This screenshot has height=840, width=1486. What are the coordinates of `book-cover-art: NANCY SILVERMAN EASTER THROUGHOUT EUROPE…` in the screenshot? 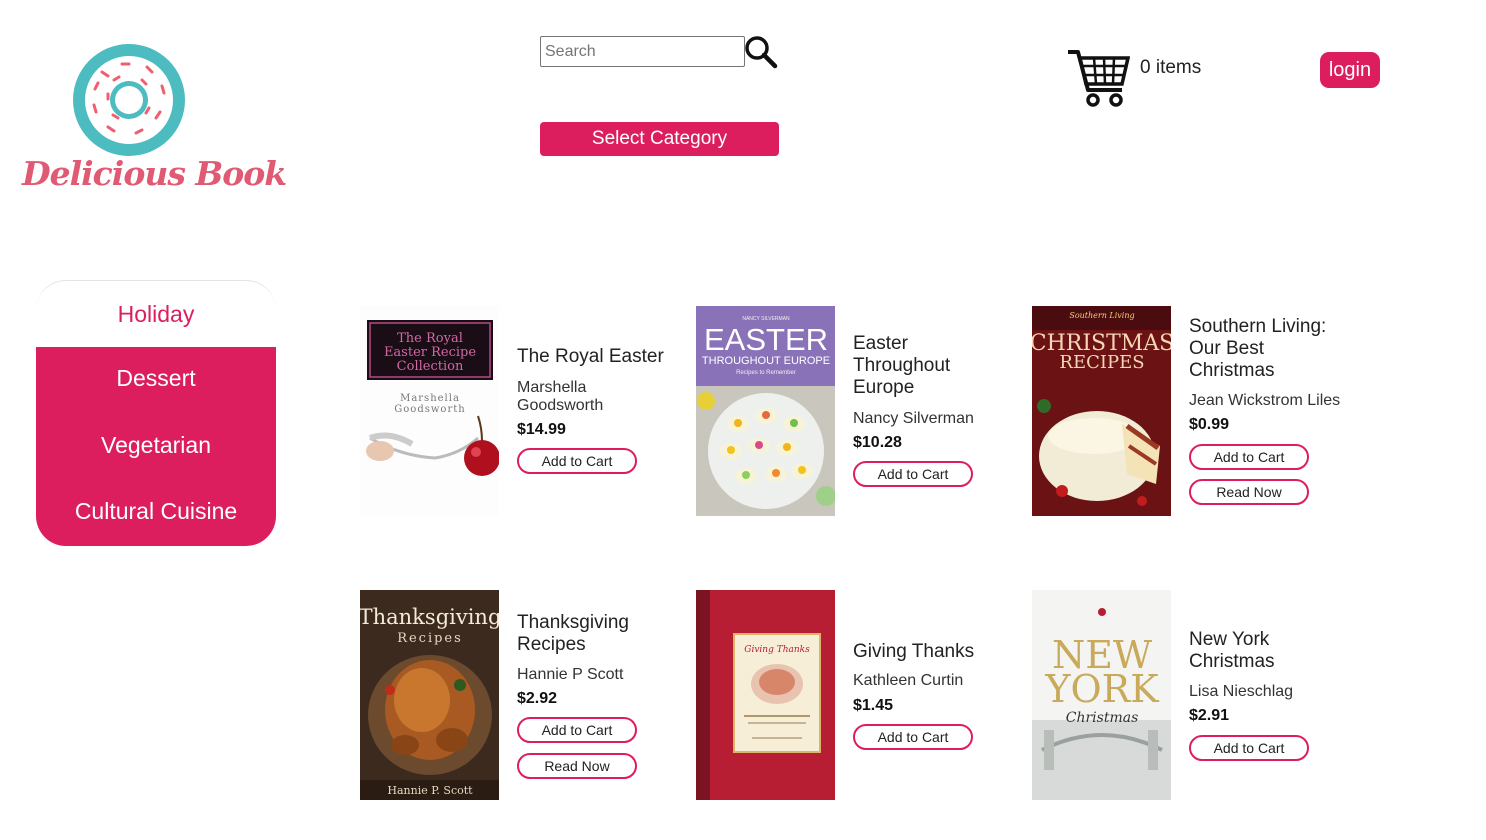 It's located at (765, 411).